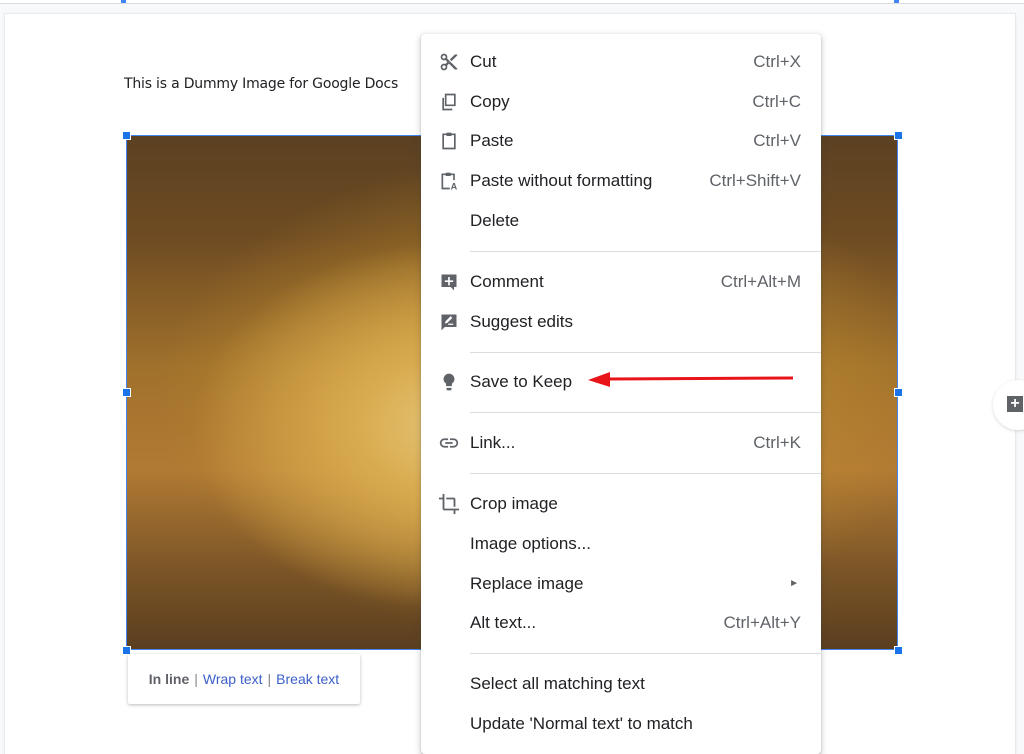 The height and width of the screenshot is (754, 1024). I want to click on menu-item-label: Delete, so click(495, 221).